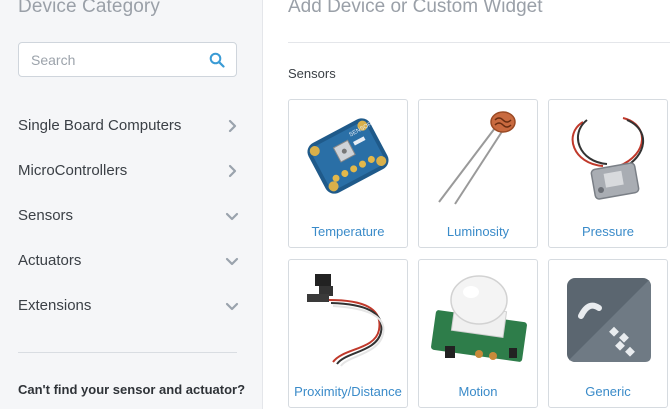 Image resolution: width=670 pixels, height=409 pixels. I want to click on page-title: Add Device or Custom Widget, so click(415, 8).